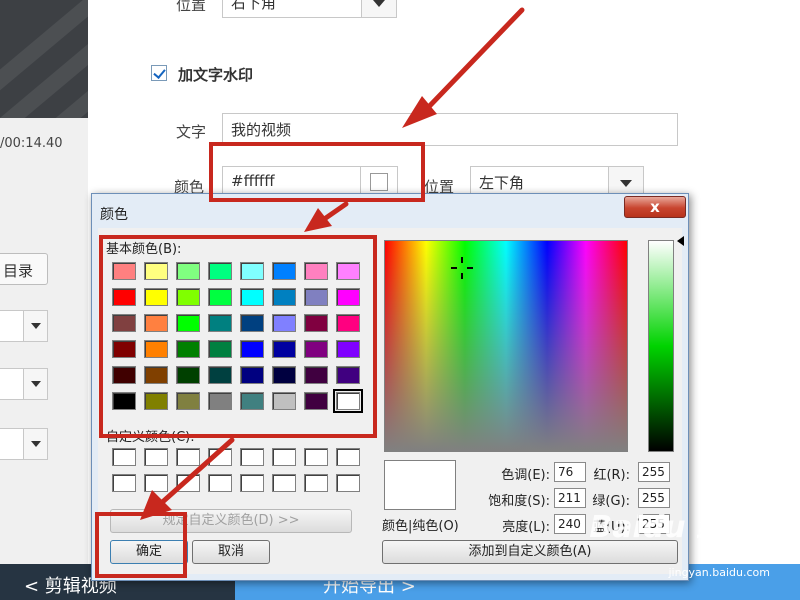 Image resolution: width=800 pixels, height=600 pixels. I want to click on baidu-logo: Baidu 经验, so click(672, 527).